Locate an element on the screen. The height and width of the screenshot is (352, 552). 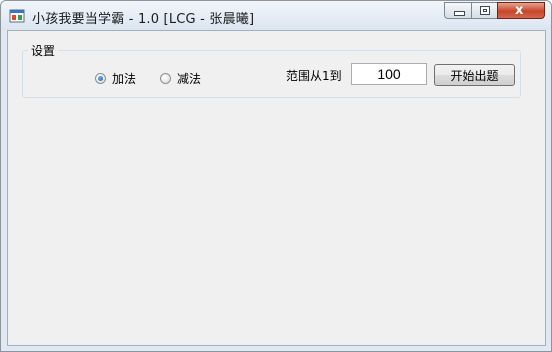
range-label: 范围从1到 is located at coordinates (314, 76).